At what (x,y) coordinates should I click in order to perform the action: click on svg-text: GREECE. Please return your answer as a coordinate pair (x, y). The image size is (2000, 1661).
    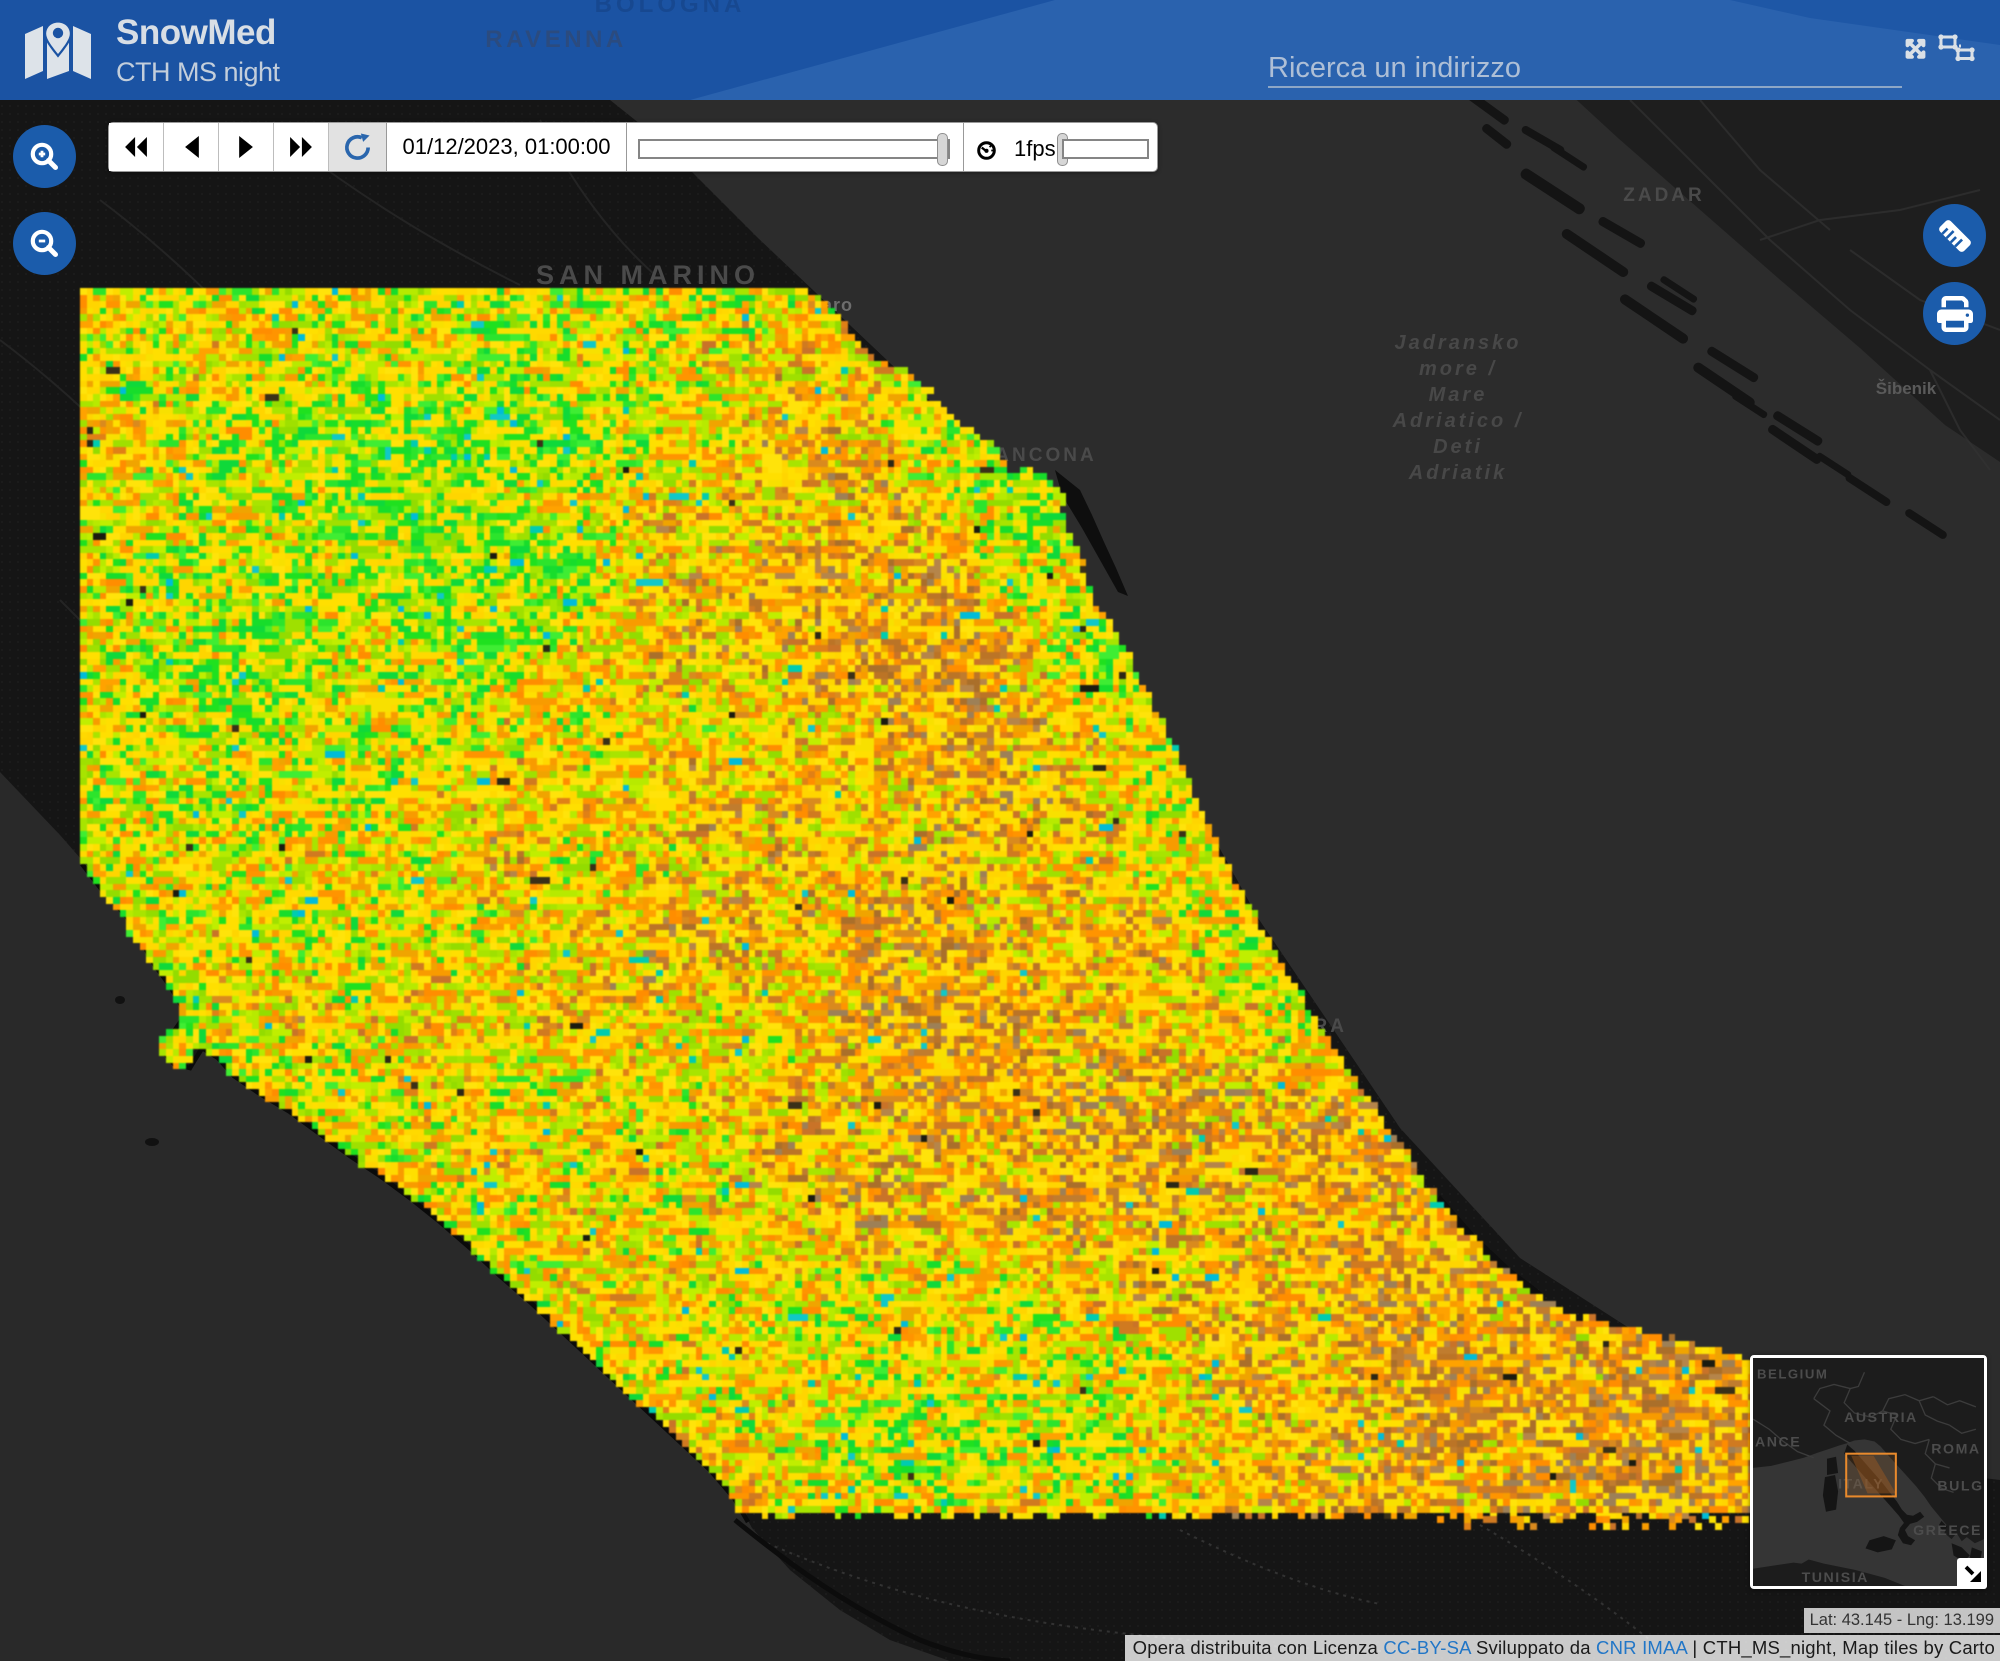
    Looking at the image, I should click on (1947, 1531).